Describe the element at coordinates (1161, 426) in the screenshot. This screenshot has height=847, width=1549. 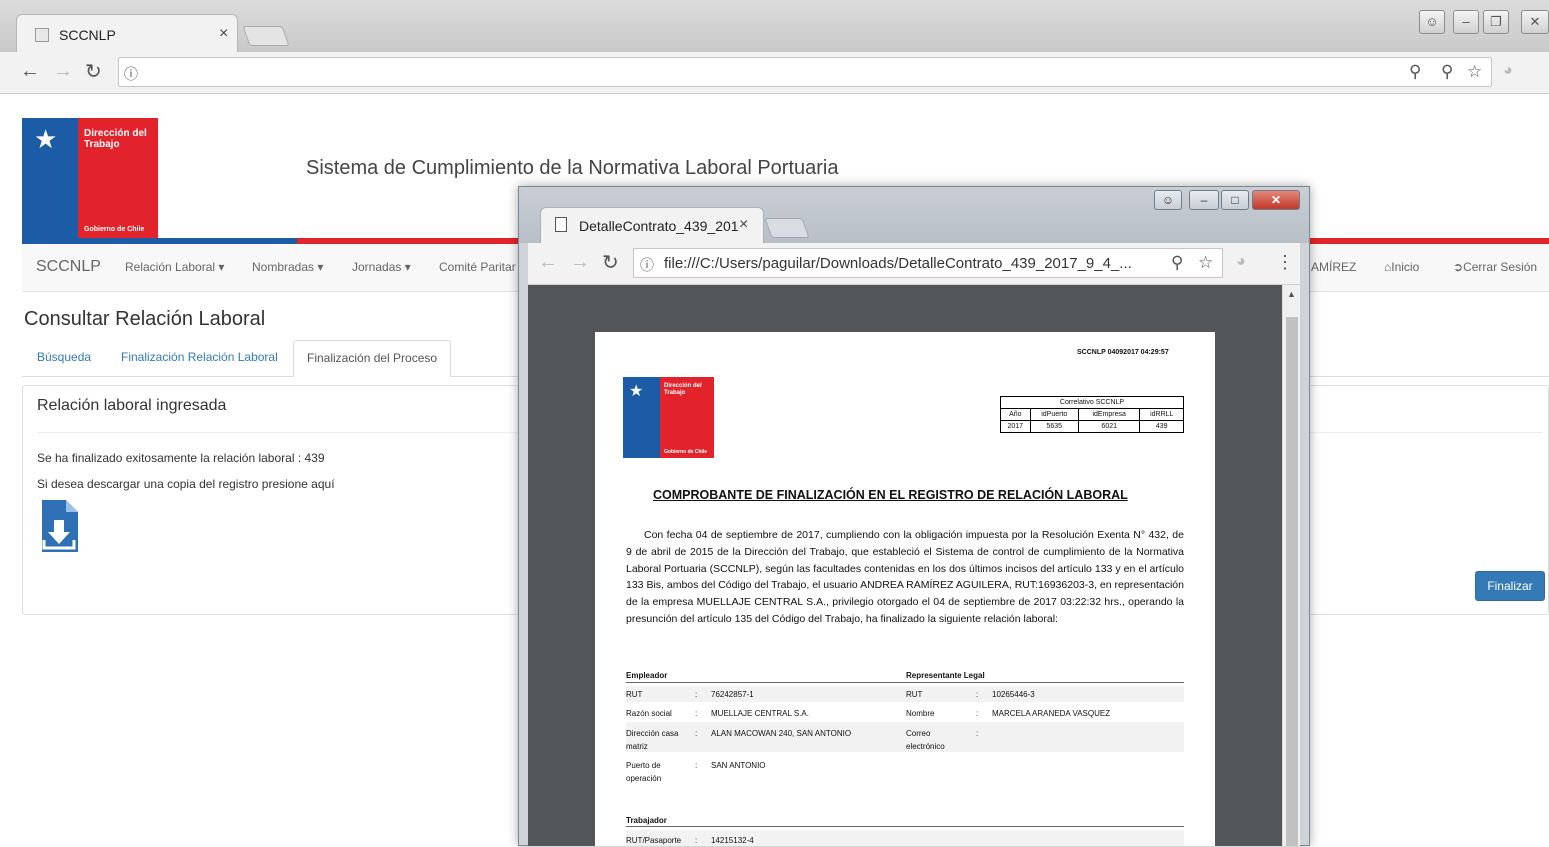
I see `correlativo-value: 439` at that location.